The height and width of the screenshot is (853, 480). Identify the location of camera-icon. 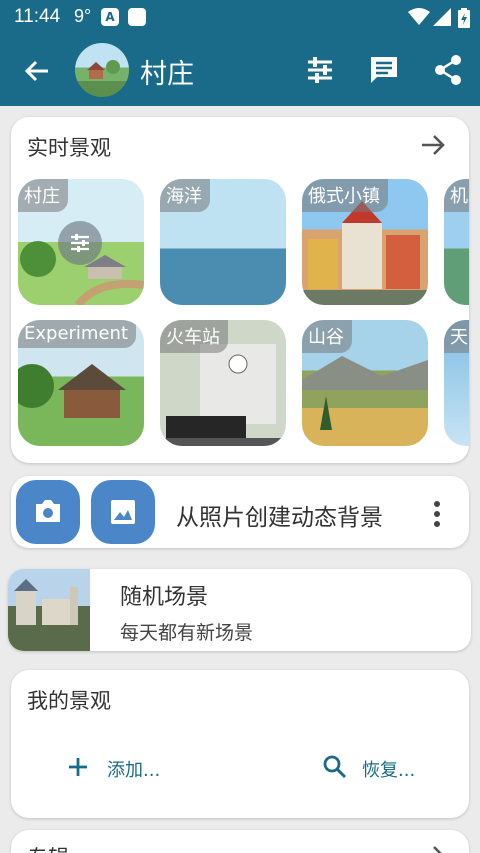
(48, 511).